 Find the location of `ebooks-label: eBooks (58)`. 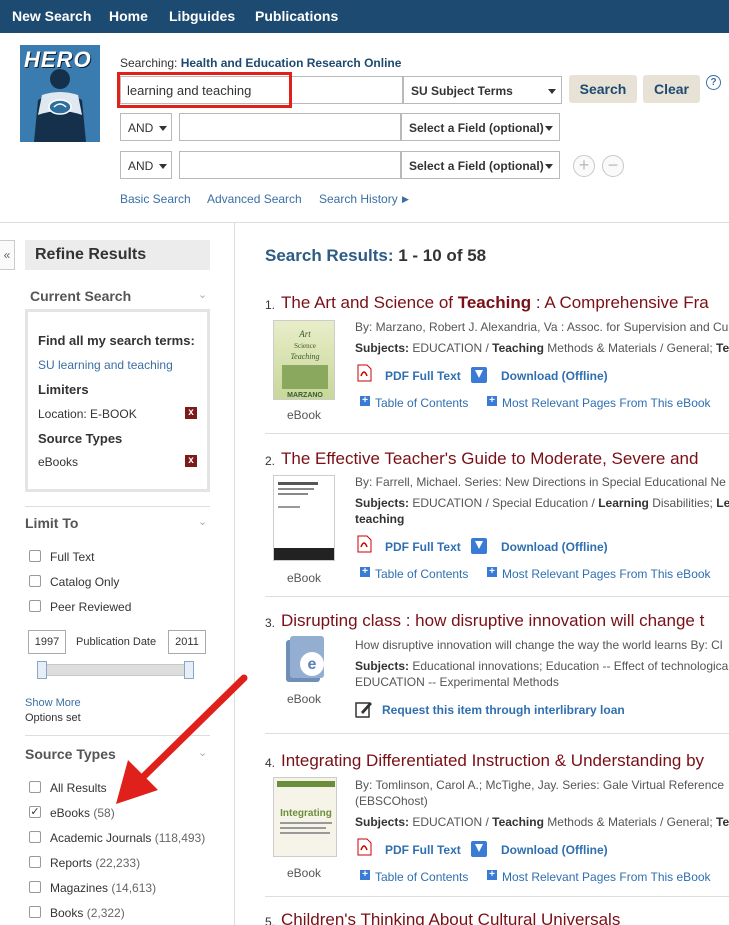

ebooks-label: eBooks (58) is located at coordinates (82, 813).